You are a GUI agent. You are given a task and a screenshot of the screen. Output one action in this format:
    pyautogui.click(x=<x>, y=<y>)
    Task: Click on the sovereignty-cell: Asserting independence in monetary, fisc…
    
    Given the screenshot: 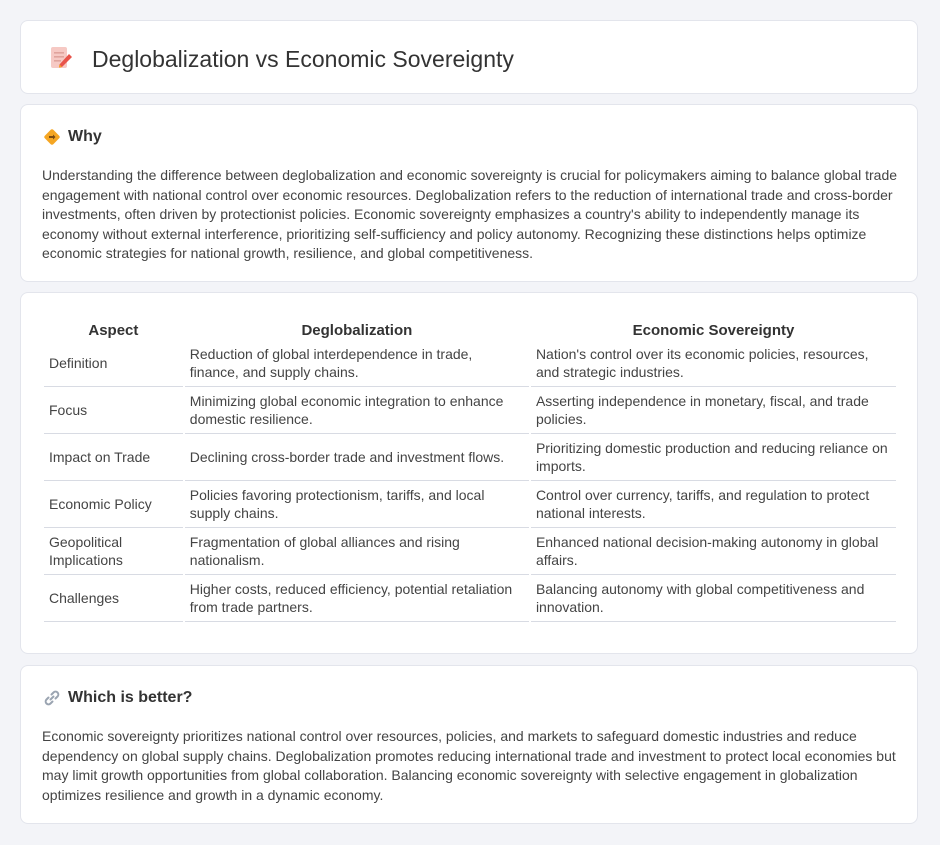 What is the action you would take?
    pyautogui.click(x=713, y=411)
    